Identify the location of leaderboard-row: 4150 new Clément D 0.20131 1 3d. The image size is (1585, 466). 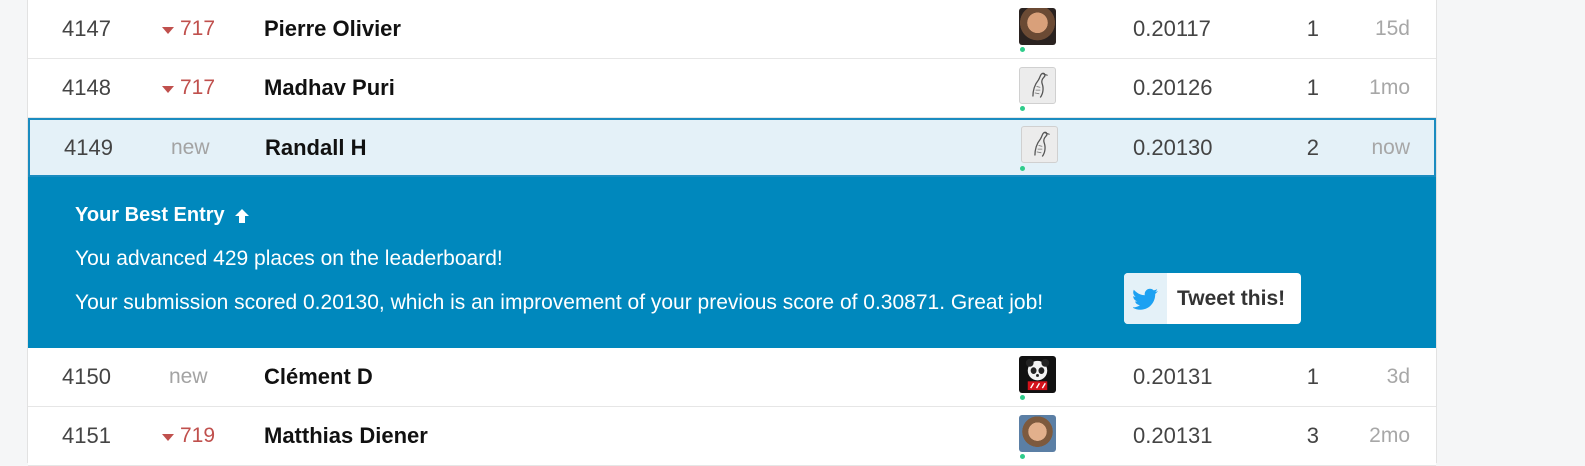
(732, 377).